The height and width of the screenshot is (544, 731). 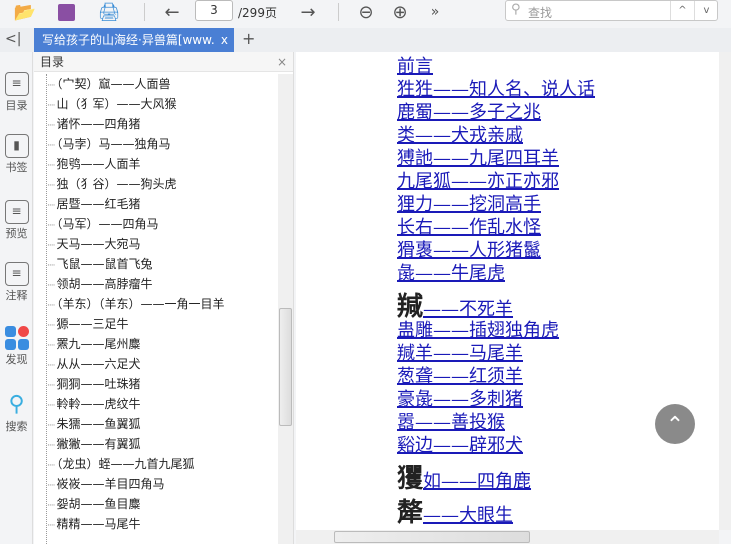 I want to click on note-icon: ≡, so click(x=16, y=274).